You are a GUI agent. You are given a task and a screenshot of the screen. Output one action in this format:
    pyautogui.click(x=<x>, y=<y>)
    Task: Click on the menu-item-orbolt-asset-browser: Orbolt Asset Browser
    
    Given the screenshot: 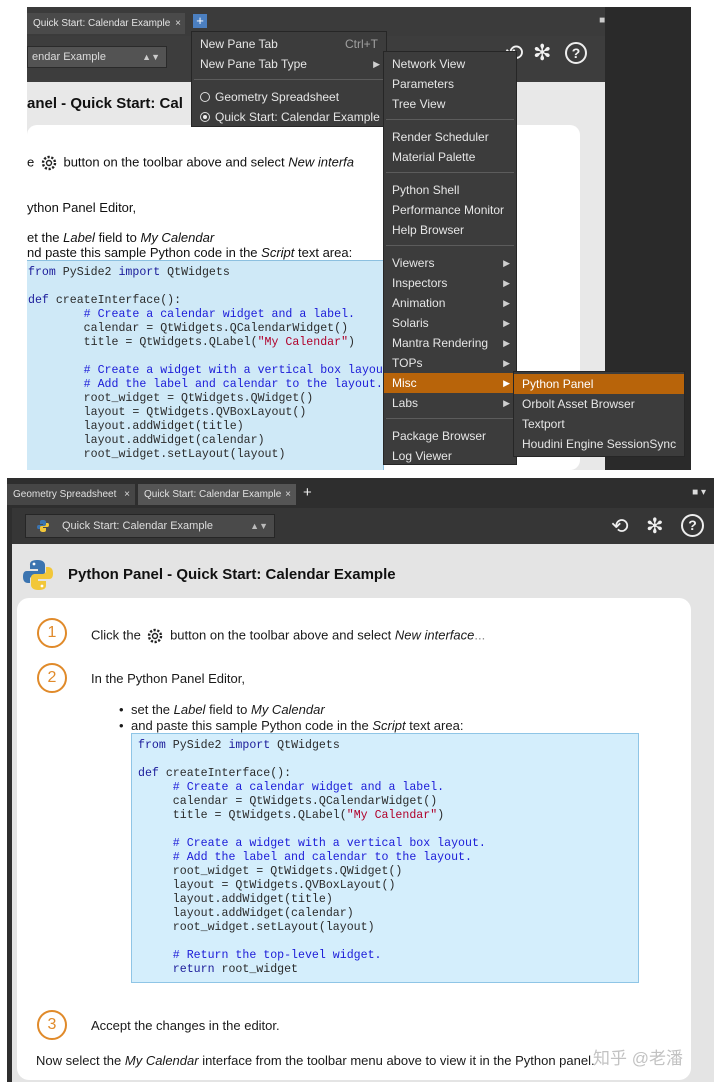 What is the action you would take?
    pyautogui.click(x=599, y=404)
    